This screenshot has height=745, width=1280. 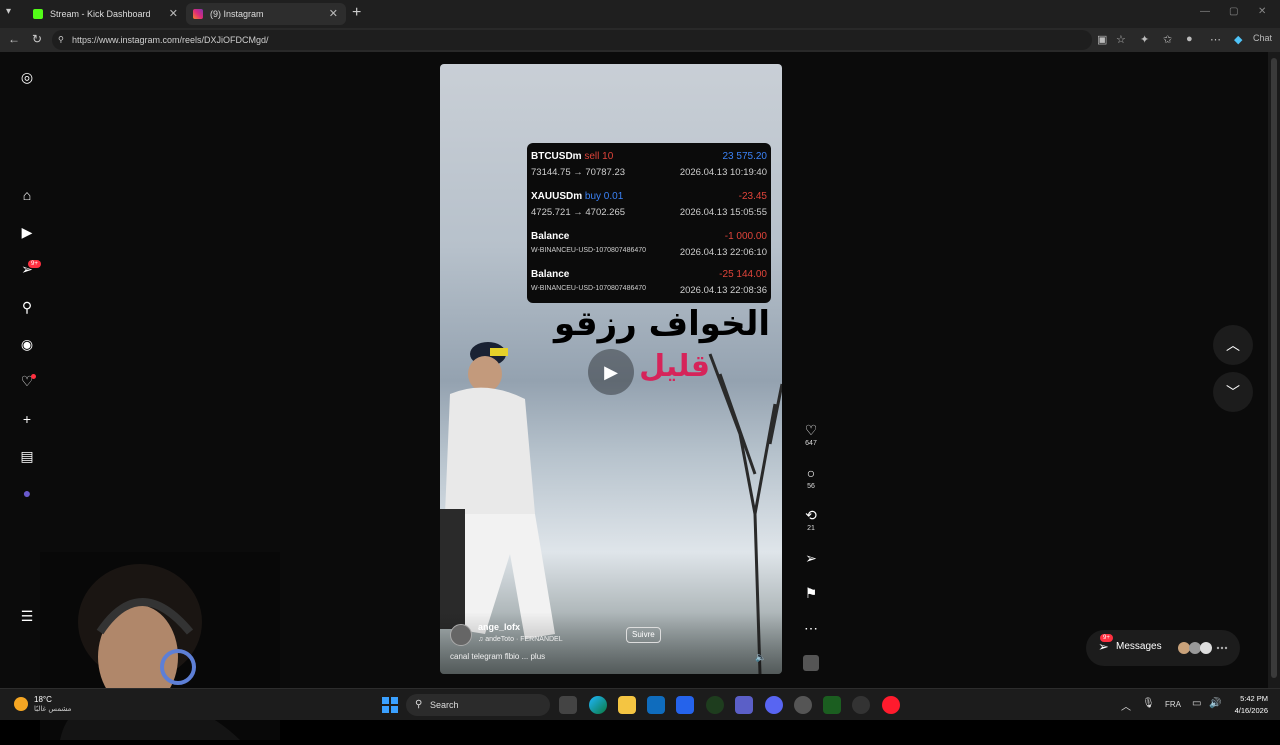 I want to click on profile-avatar-icon: ●, so click(x=1189, y=39).